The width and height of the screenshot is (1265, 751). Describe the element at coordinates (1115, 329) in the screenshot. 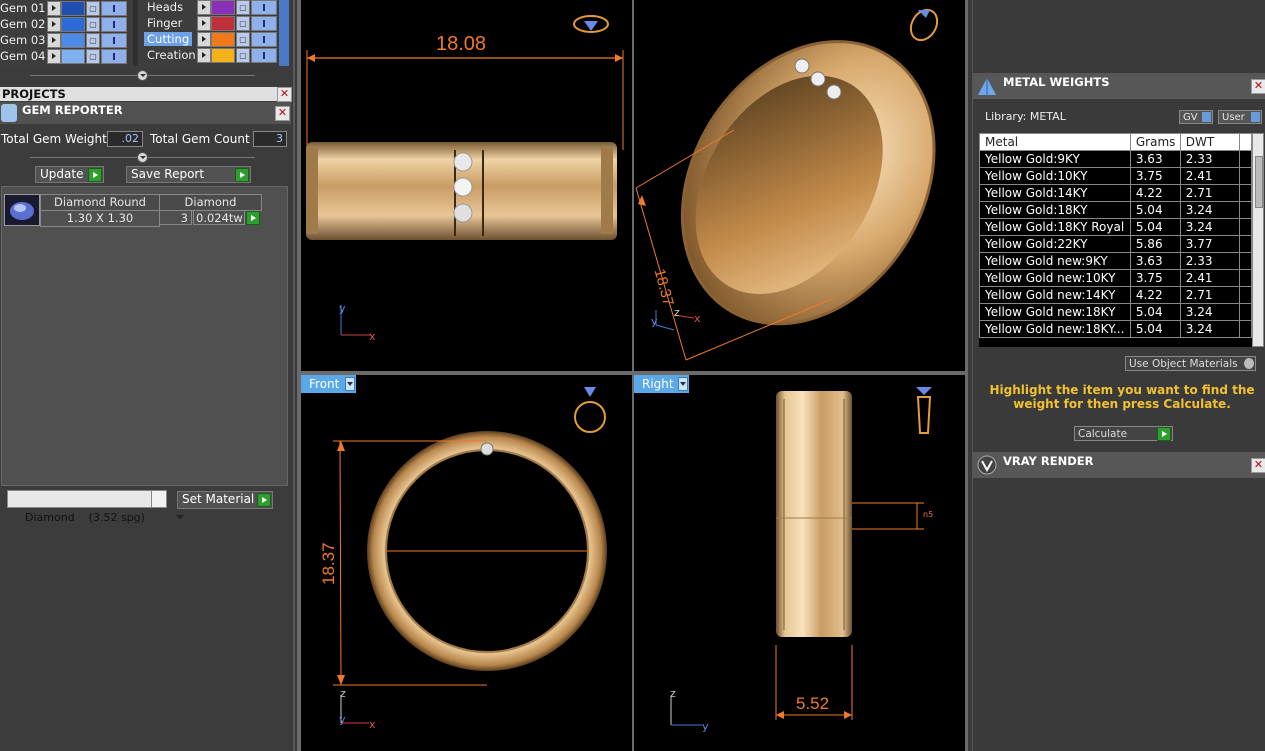

I see `metal-row: Yellow Gold new:18KY... 5.04 3.24` at that location.